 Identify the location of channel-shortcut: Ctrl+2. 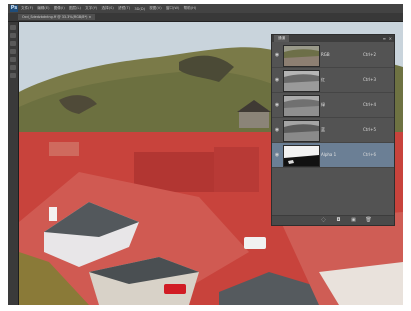
(370, 54).